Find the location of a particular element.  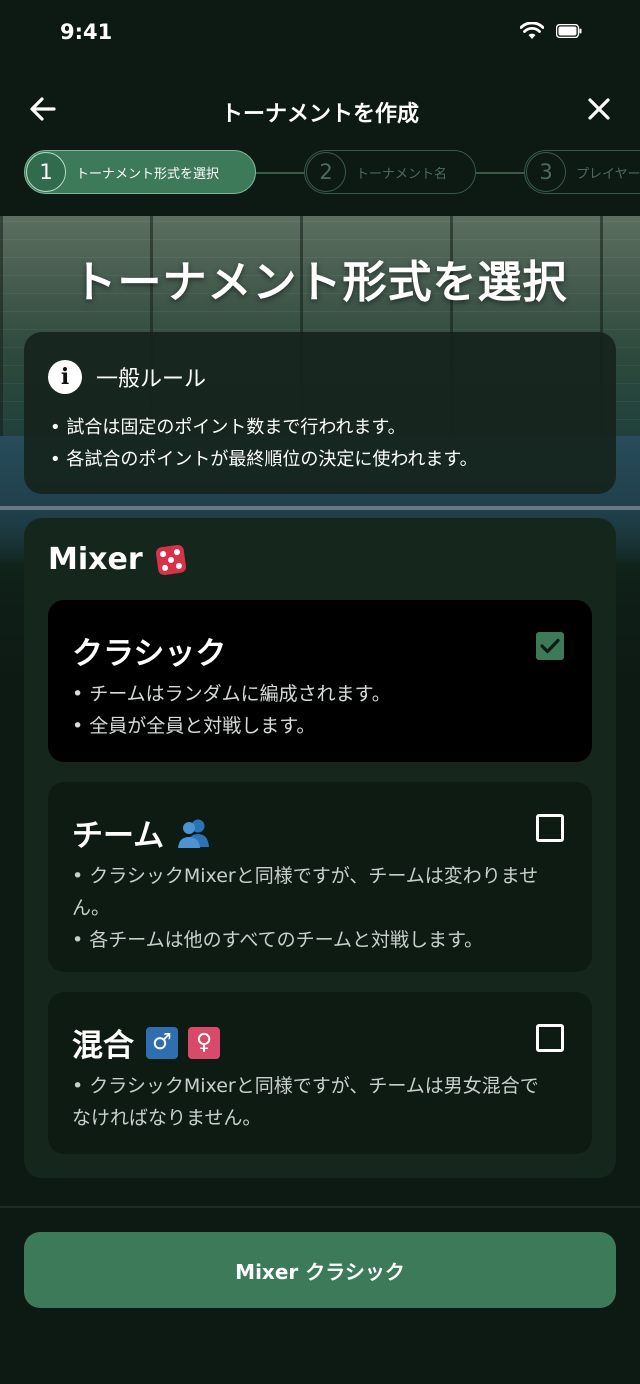

stepper: 1 トーナメント形式を選択 2 トーナメント名 3 プレイヤー is located at coordinates (320, 174).